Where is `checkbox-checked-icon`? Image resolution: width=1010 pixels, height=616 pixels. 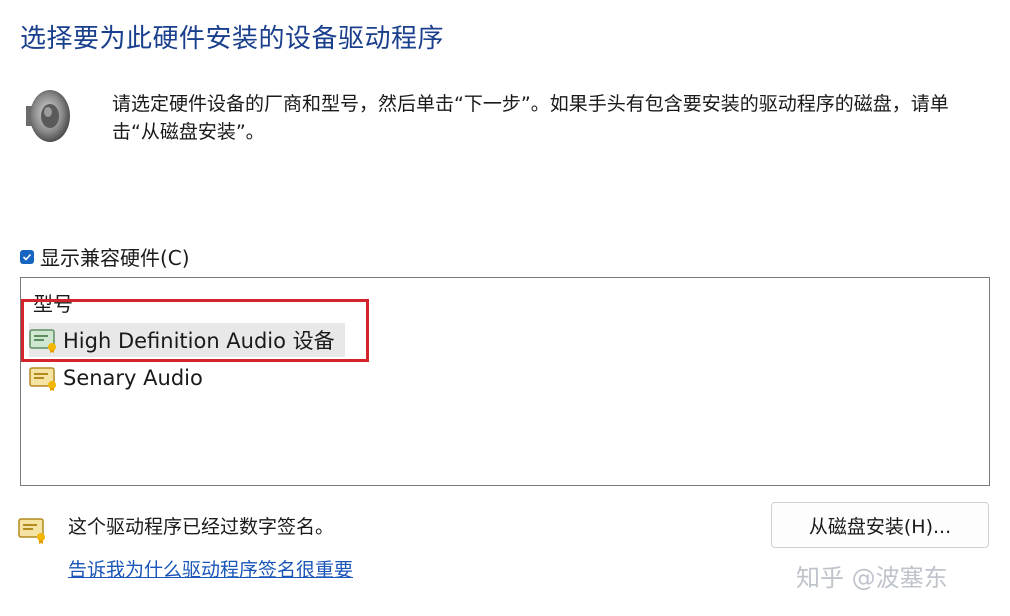 checkbox-checked-icon is located at coordinates (27, 256).